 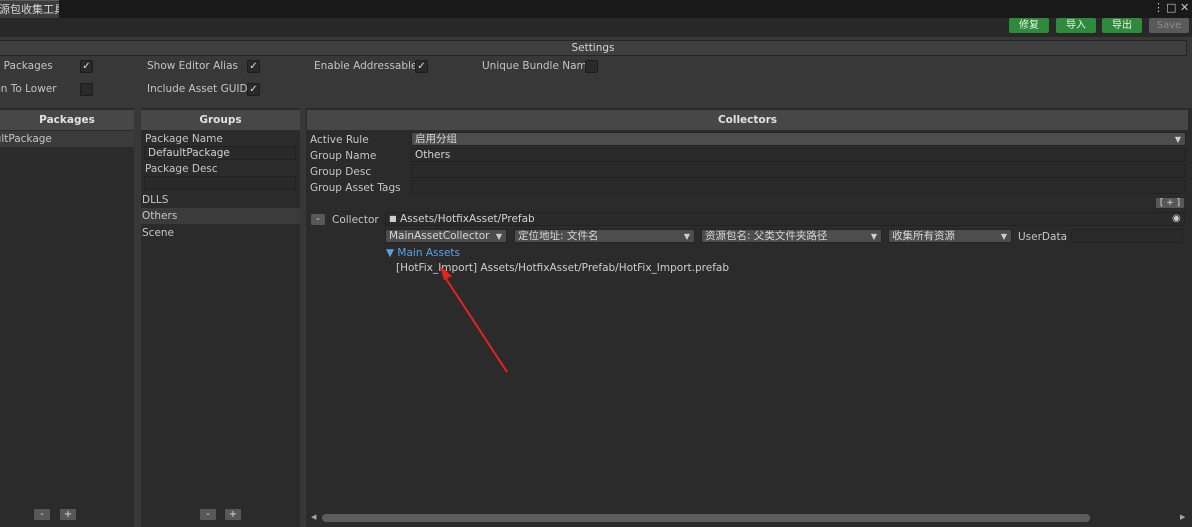 What do you see at coordinates (67, 120) in the screenshot?
I see `packages-header: Packages` at bounding box center [67, 120].